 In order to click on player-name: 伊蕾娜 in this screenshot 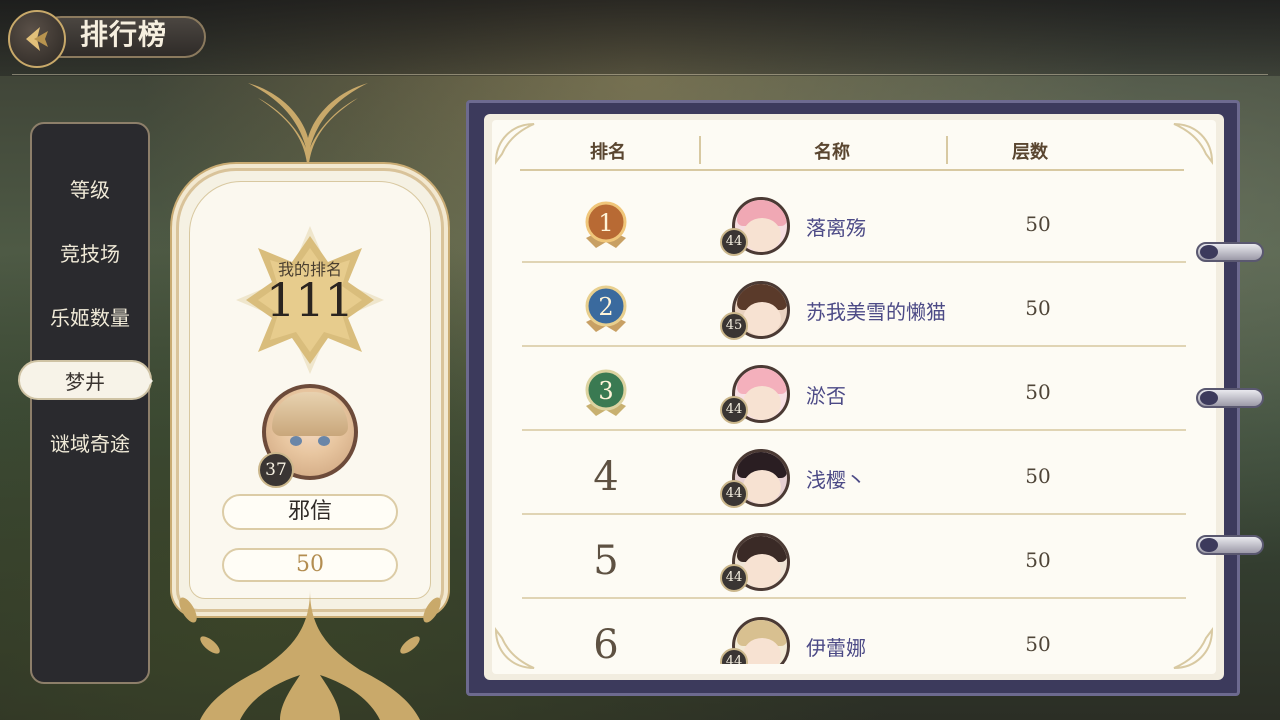, I will do `click(836, 648)`.